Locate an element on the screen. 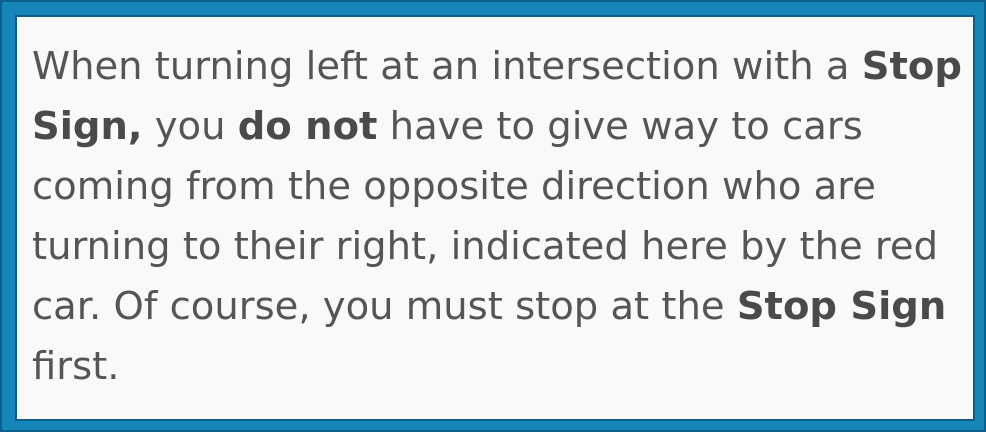 The width and height of the screenshot is (986, 432). text-segment-7: first. is located at coordinates (76, 366).